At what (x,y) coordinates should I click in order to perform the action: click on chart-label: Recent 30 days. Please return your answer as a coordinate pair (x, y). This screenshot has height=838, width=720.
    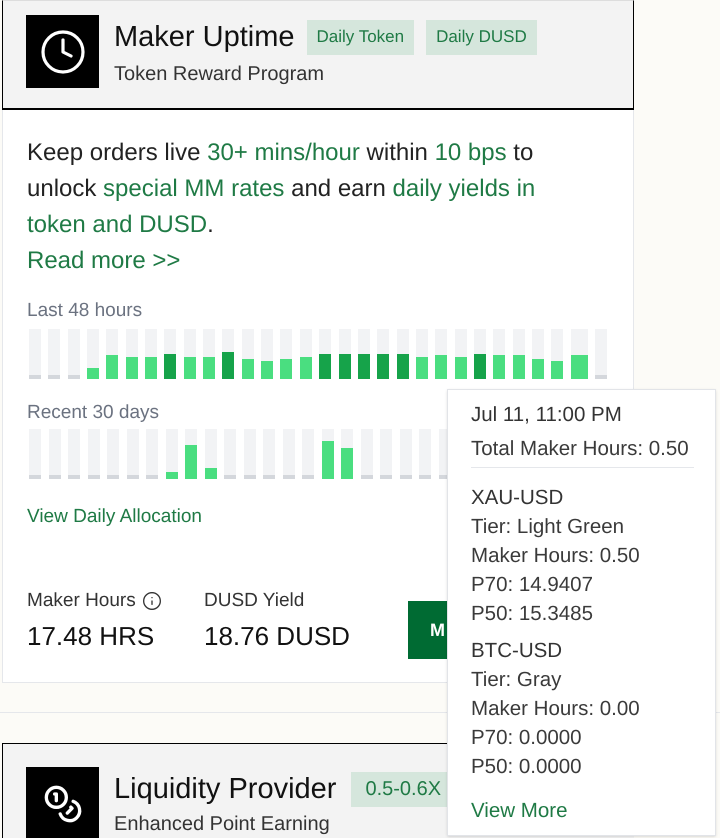
    Looking at the image, I should click on (93, 413).